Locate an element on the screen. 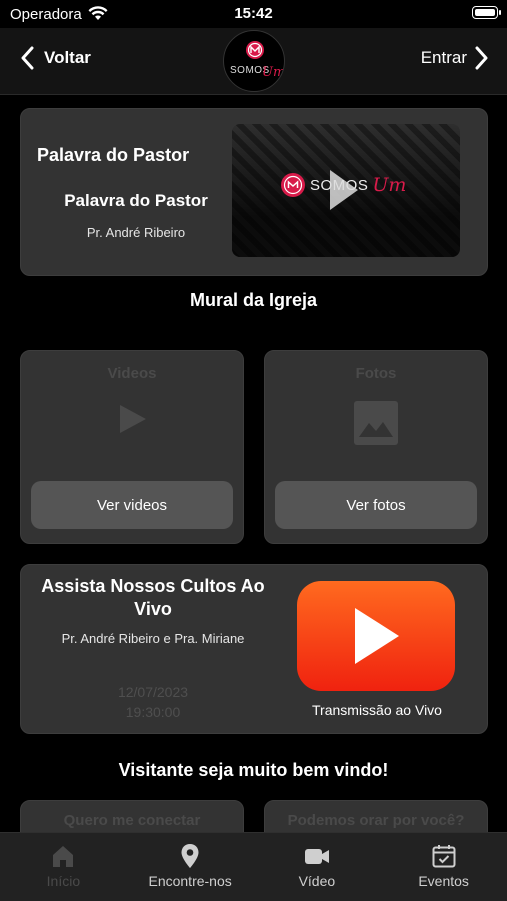 This screenshot has width=507, height=901. church-logo: SOMOS Um is located at coordinates (254, 61).